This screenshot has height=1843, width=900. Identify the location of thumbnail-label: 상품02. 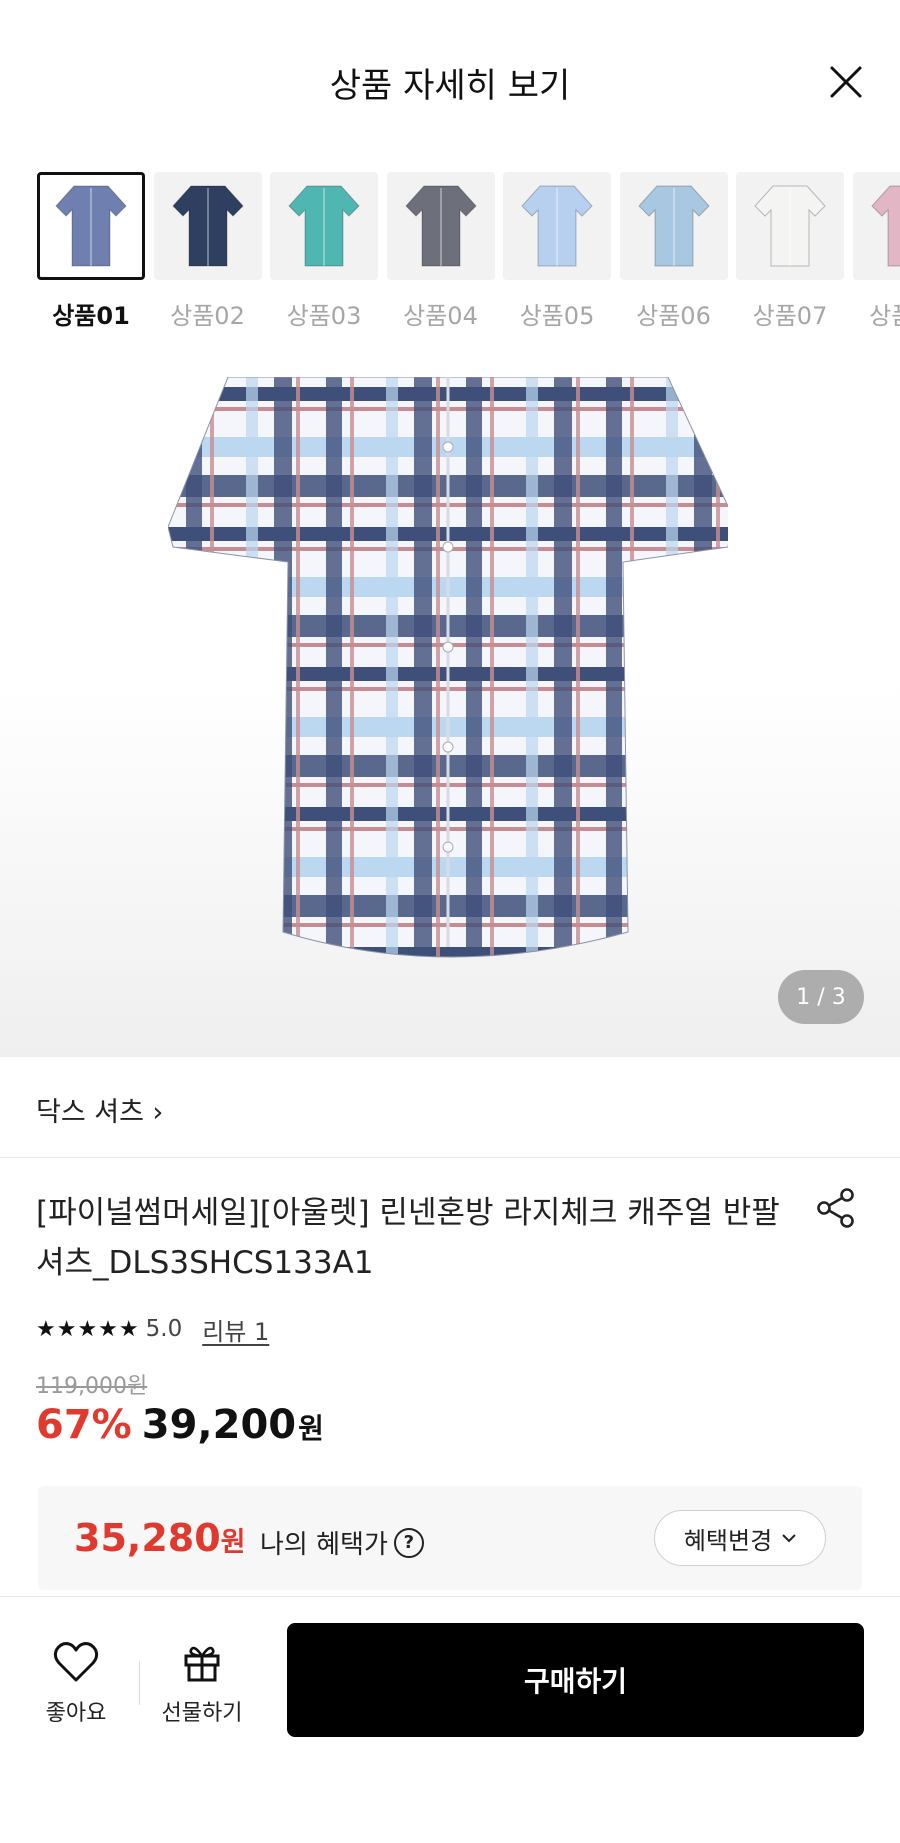
(207, 316).